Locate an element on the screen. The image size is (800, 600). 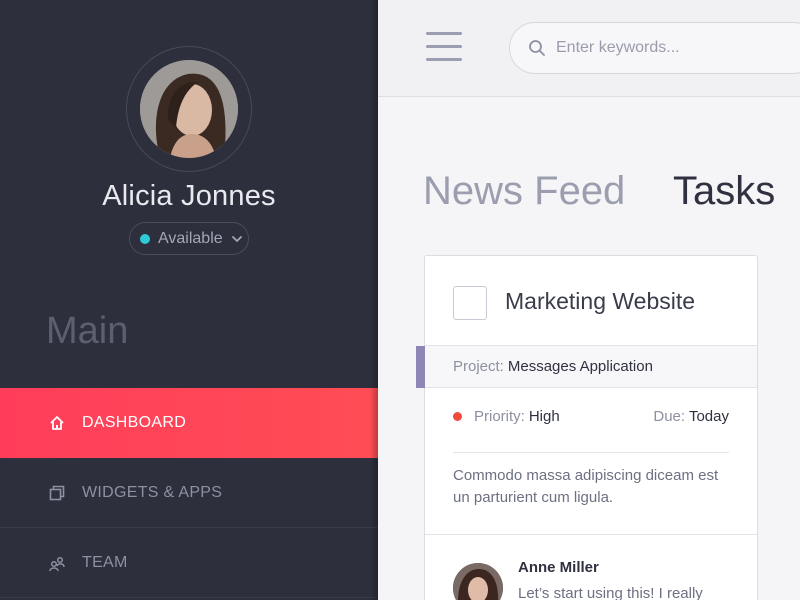
due-date: Due: Today is located at coordinates (691, 416).